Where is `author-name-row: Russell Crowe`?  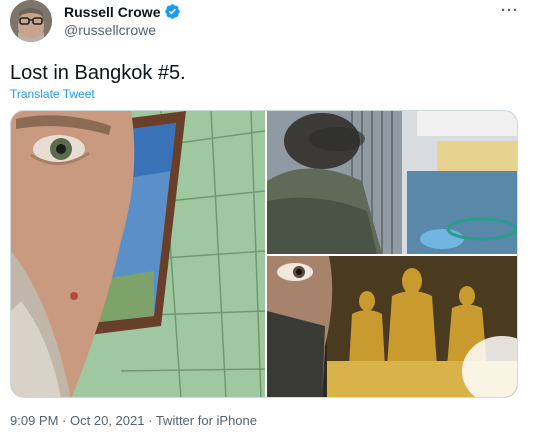 author-name-row: Russell Crowe is located at coordinates (122, 11).